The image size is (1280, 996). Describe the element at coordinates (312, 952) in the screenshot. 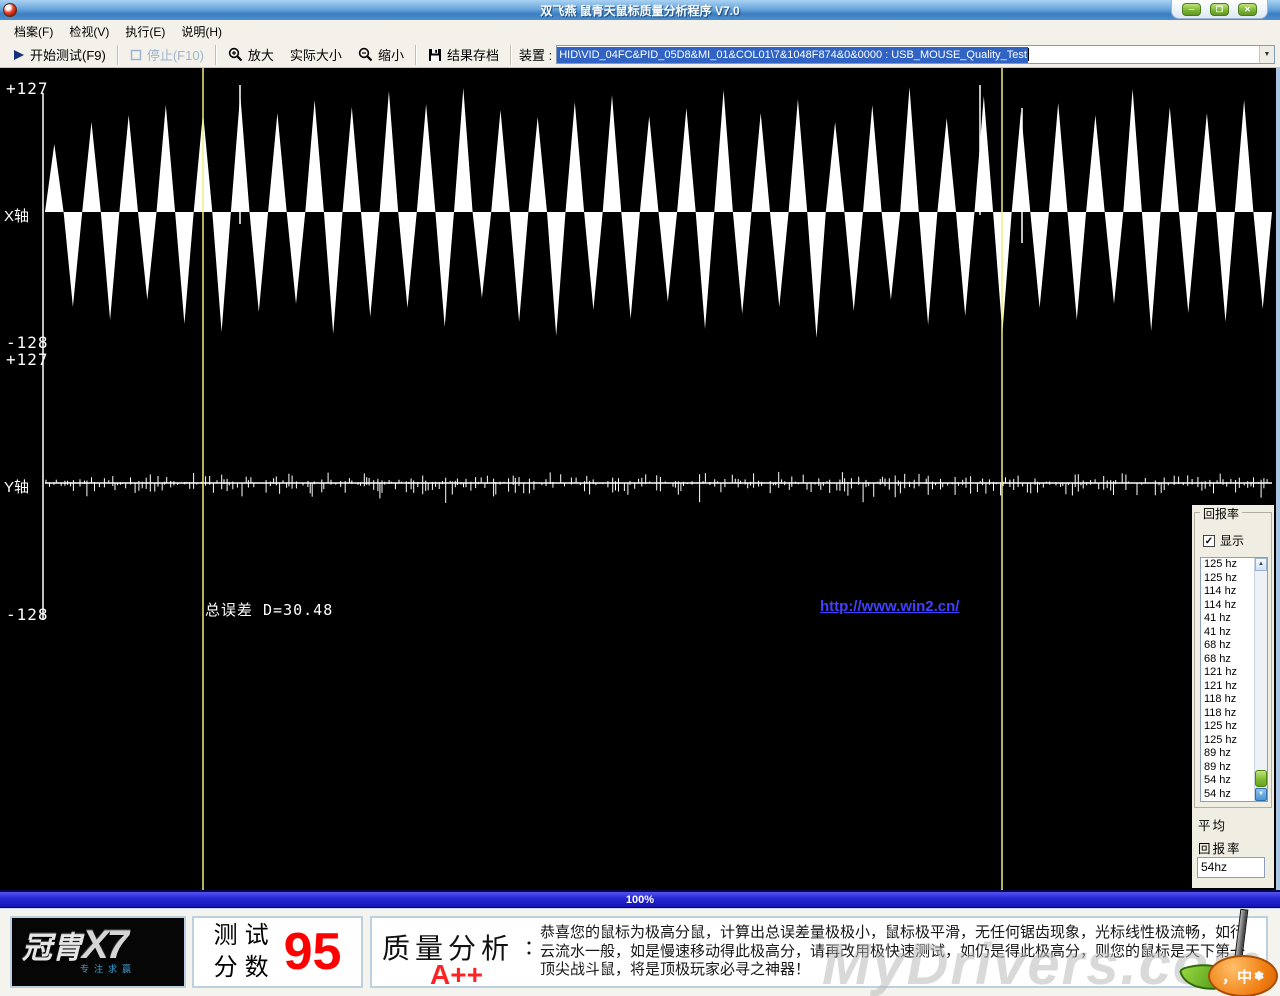

I see `test-score-value: 95` at that location.